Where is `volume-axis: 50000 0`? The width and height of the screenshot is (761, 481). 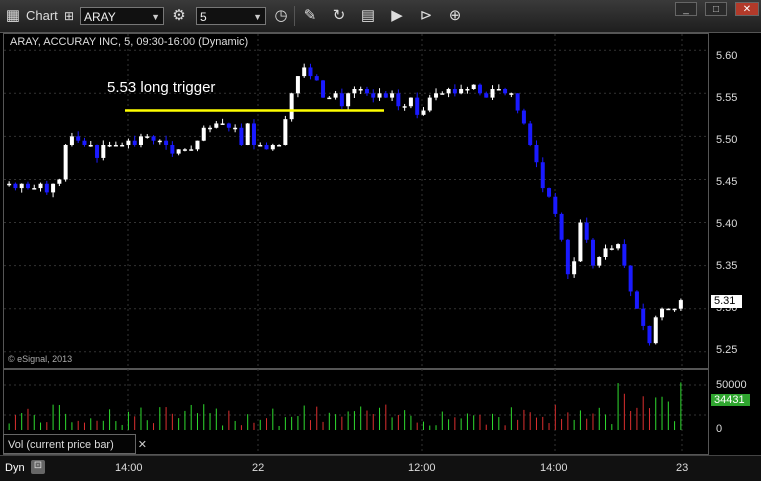 volume-axis: 50000 0 is located at coordinates (735, 412).